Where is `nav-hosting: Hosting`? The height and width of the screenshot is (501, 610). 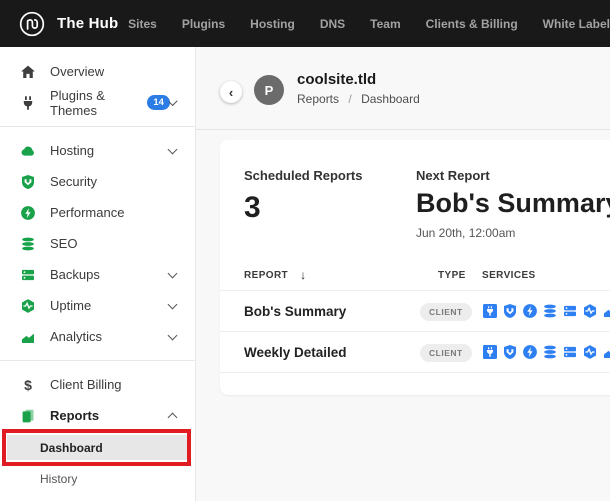 nav-hosting: Hosting is located at coordinates (272, 24).